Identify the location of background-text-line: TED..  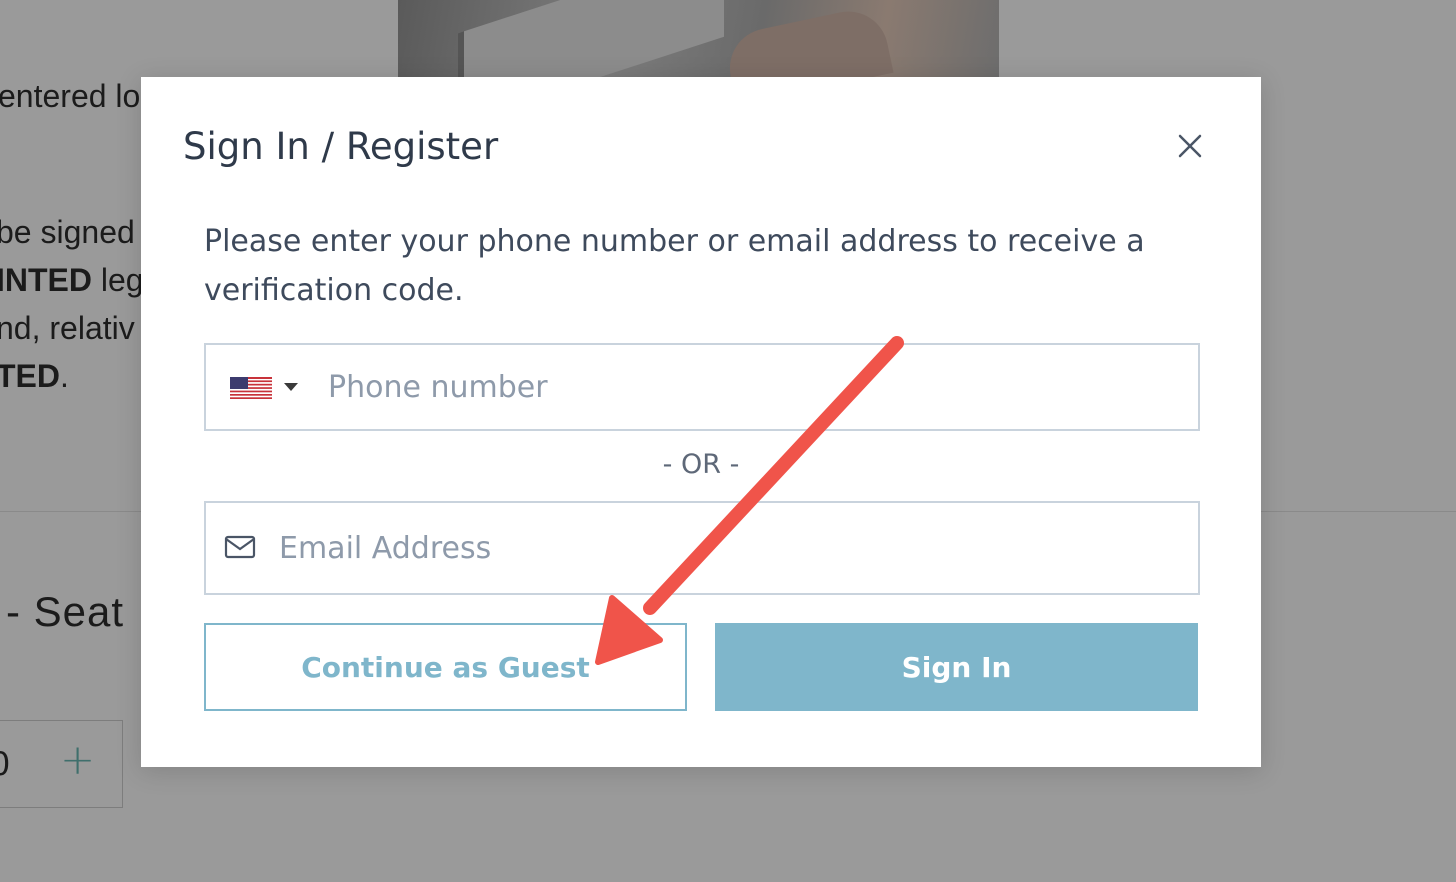
(34, 376).